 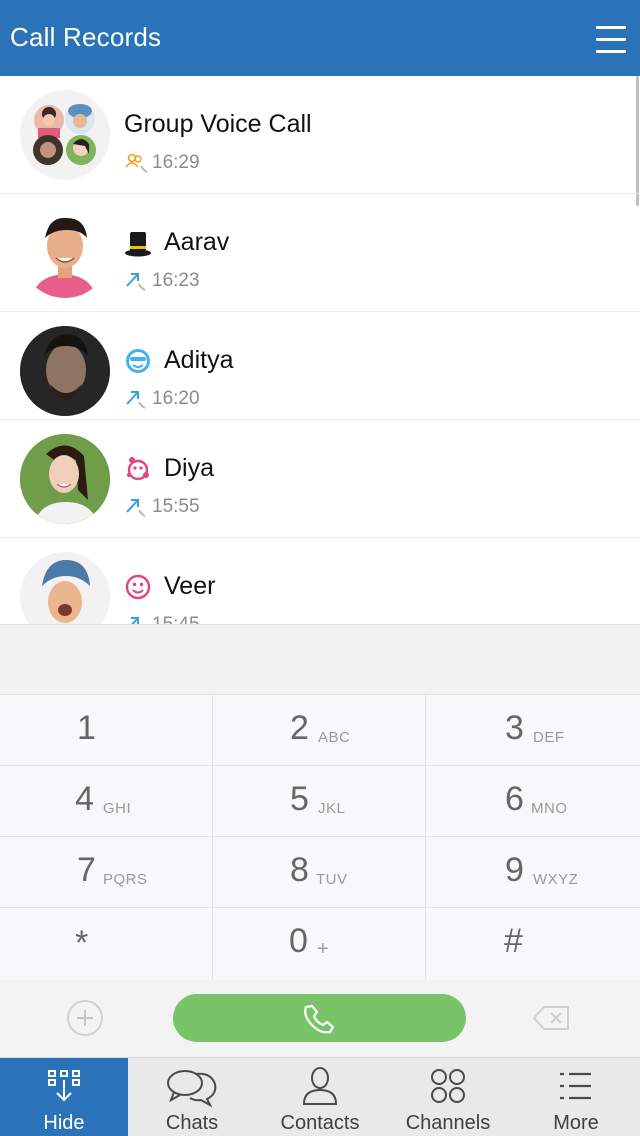 I want to click on tab-channels: Channels, so click(x=448, y=1097).